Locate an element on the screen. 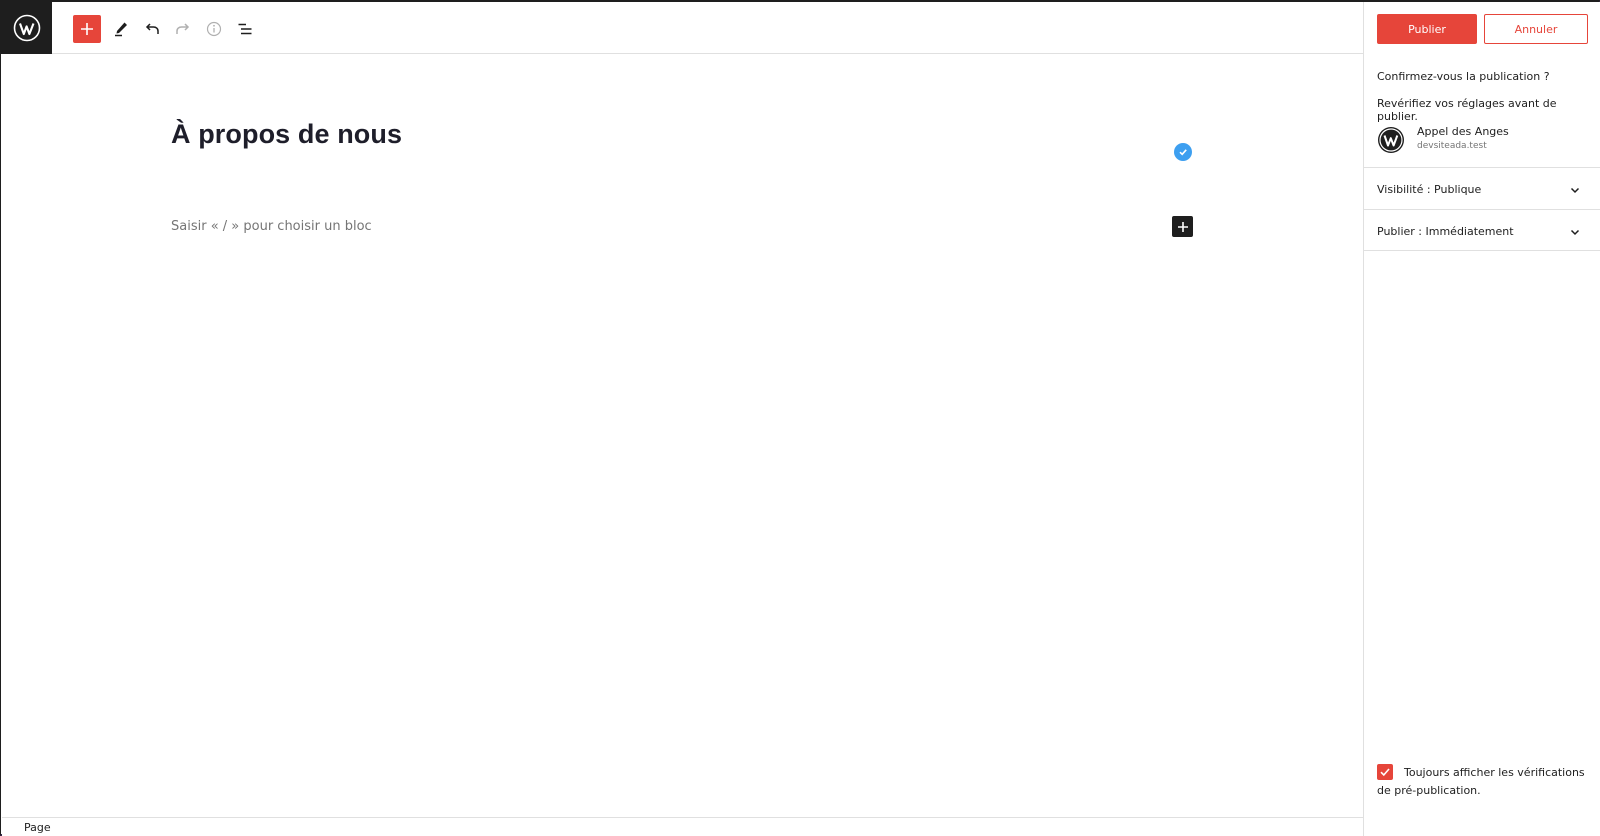  top-toolbar is located at coordinates (682, 28).